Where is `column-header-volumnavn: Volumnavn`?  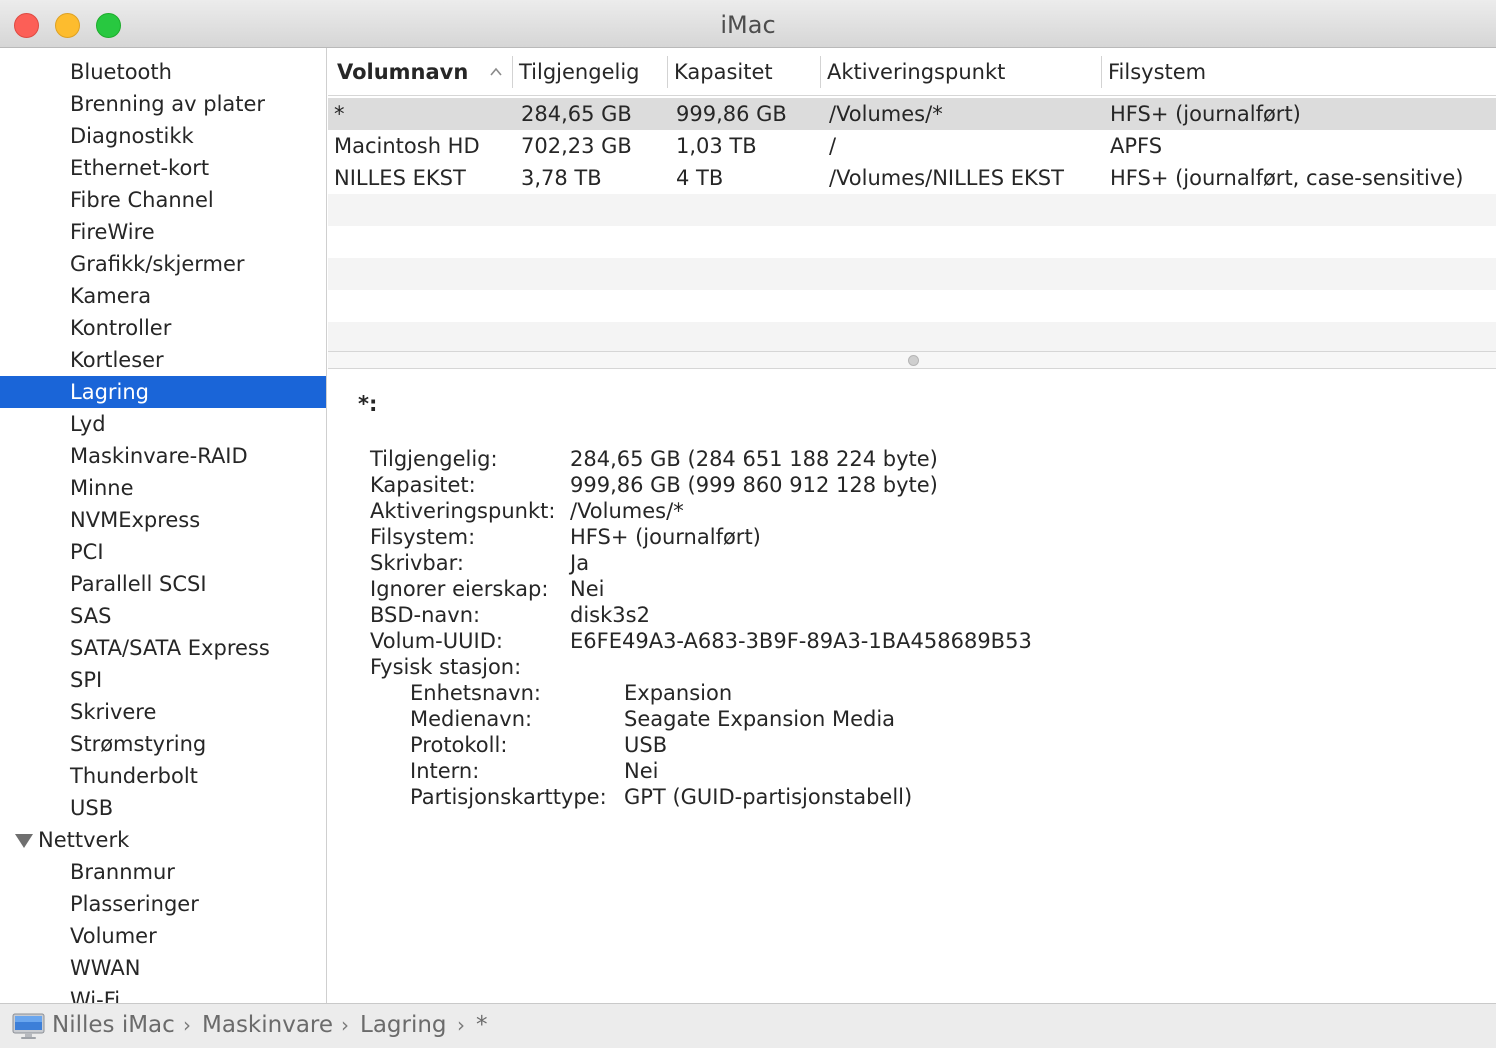 column-header-volumnavn: Volumnavn is located at coordinates (402, 72).